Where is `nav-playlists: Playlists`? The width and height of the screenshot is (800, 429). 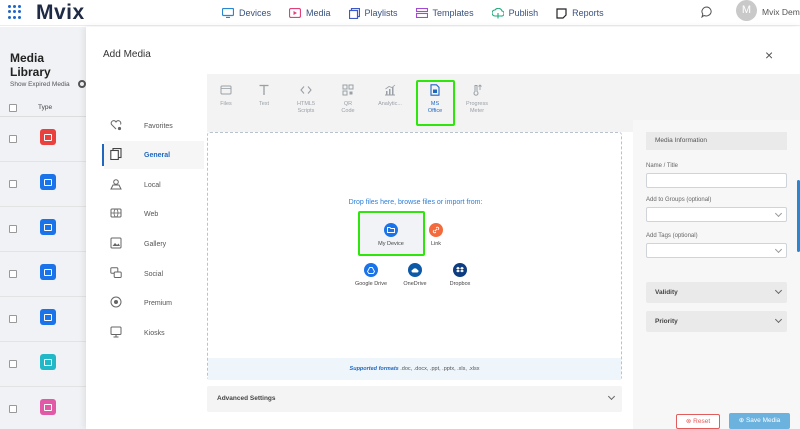 nav-playlists: Playlists is located at coordinates (373, 13).